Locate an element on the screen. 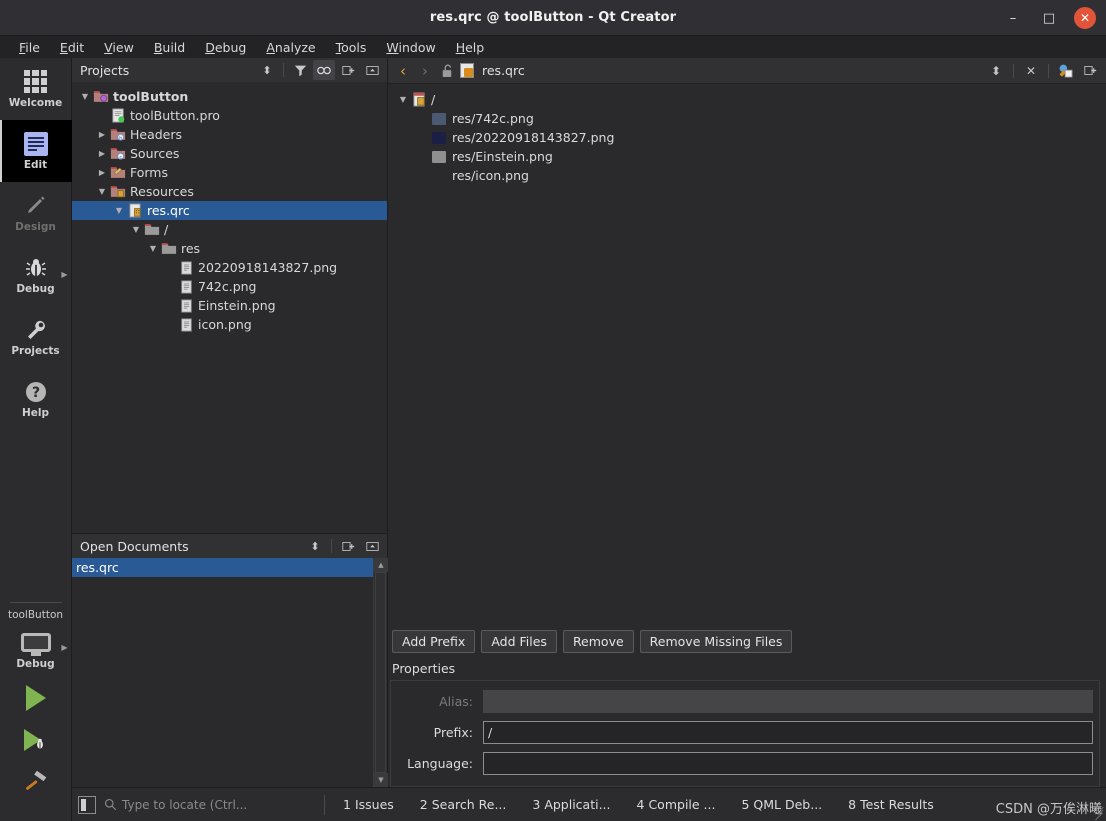 The image size is (1106, 821). menu-view: View is located at coordinates (119, 47).